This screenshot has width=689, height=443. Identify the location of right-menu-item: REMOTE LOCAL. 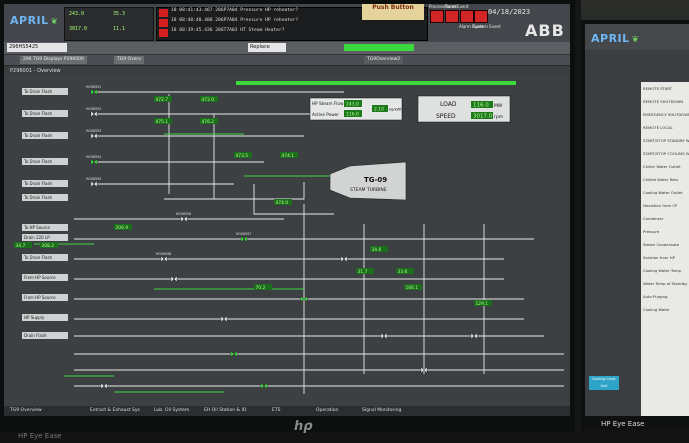
(658, 127).